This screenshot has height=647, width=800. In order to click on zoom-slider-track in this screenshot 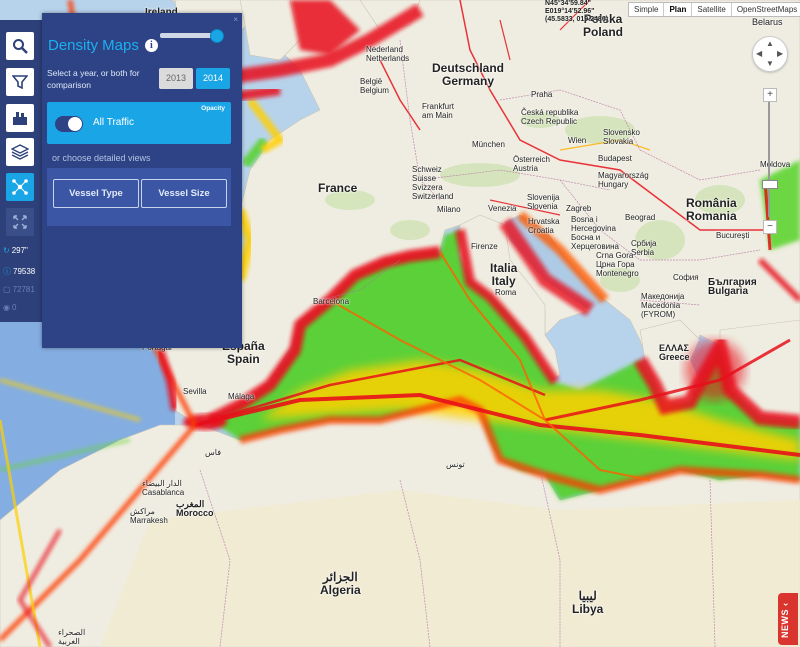, I will do `click(769, 159)`.